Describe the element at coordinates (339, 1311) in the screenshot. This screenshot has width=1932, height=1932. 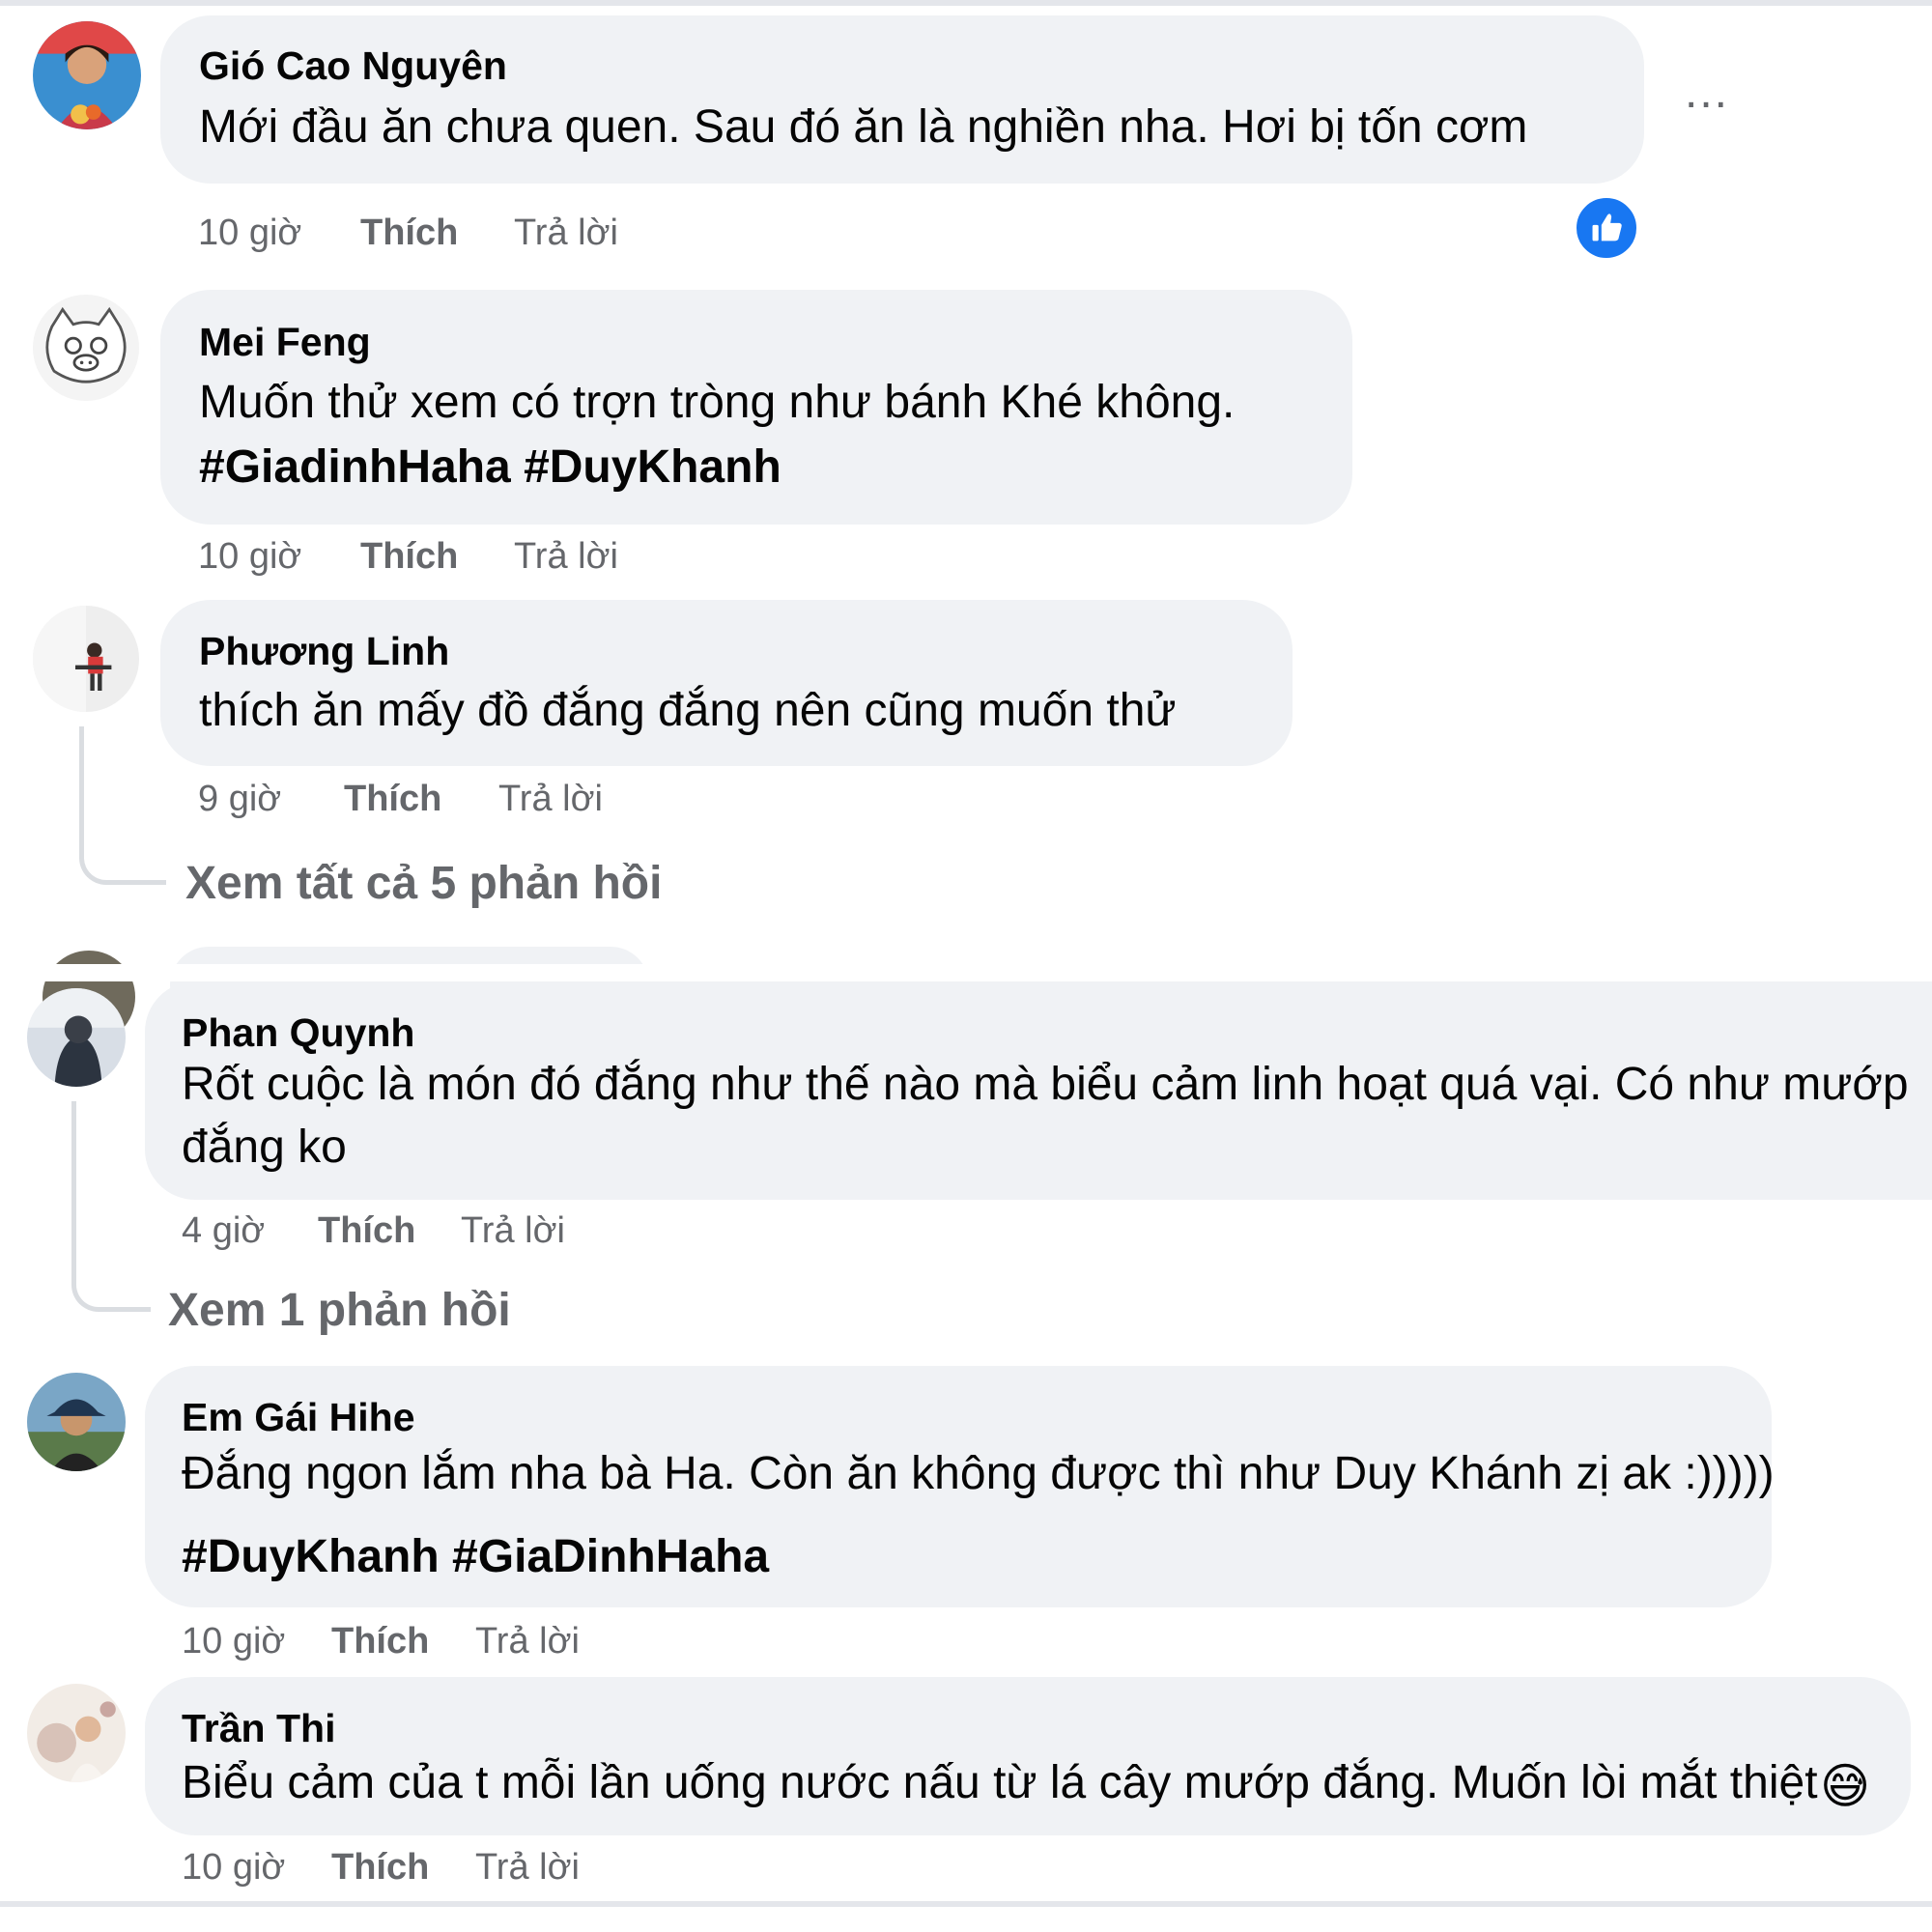
I see `view-replies-link: Xem 1 phản hồi` at that location.